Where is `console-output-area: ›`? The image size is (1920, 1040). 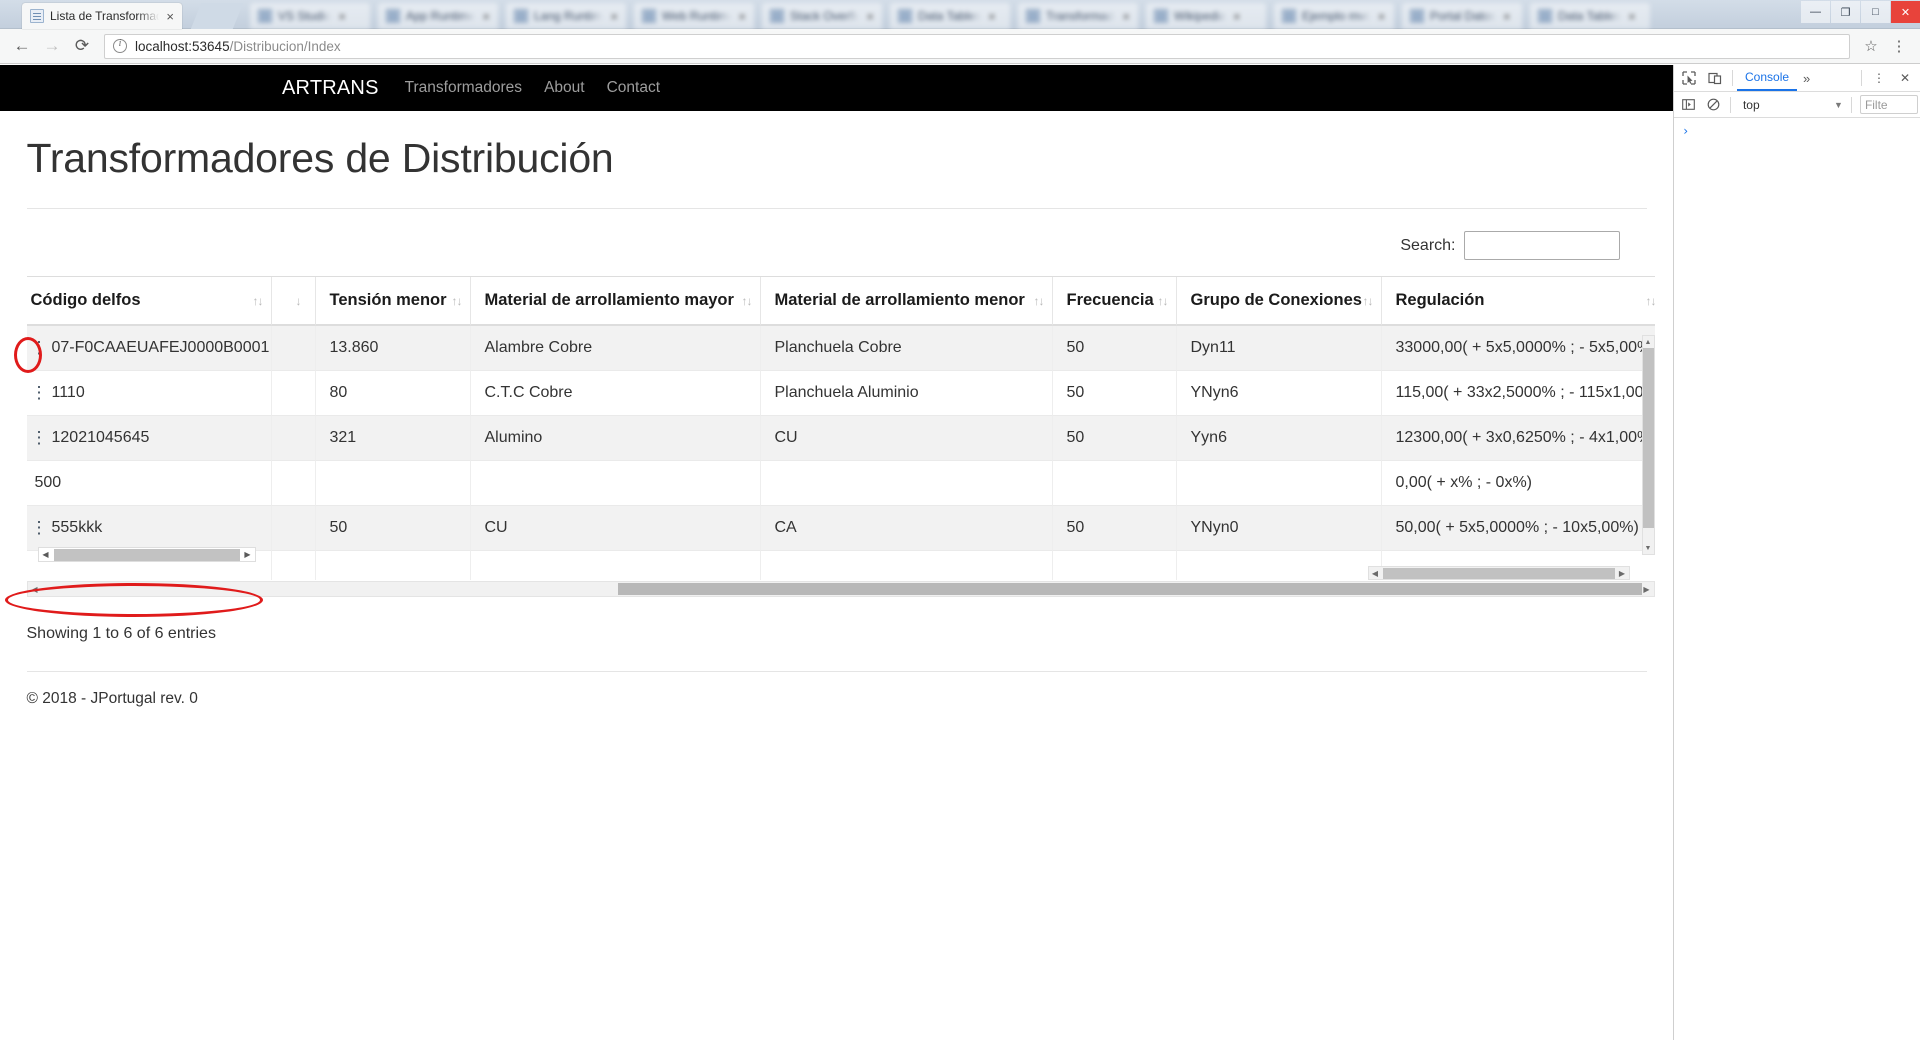
console-output-area: › is located at coordinates (1797, 131).